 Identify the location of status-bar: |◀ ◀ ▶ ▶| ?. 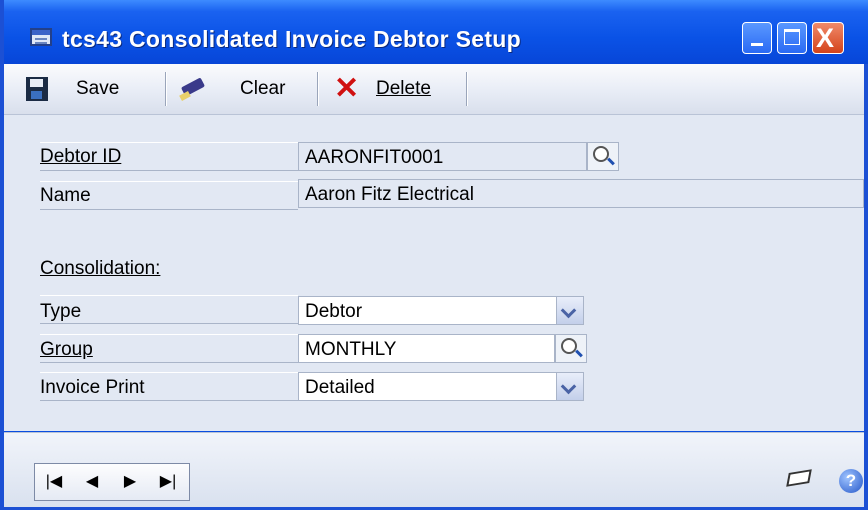
(434, 469).